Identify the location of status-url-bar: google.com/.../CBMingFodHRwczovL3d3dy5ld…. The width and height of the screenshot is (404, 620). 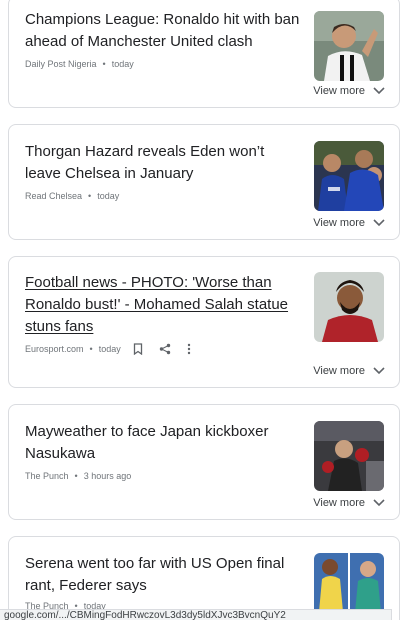
(196, 614).